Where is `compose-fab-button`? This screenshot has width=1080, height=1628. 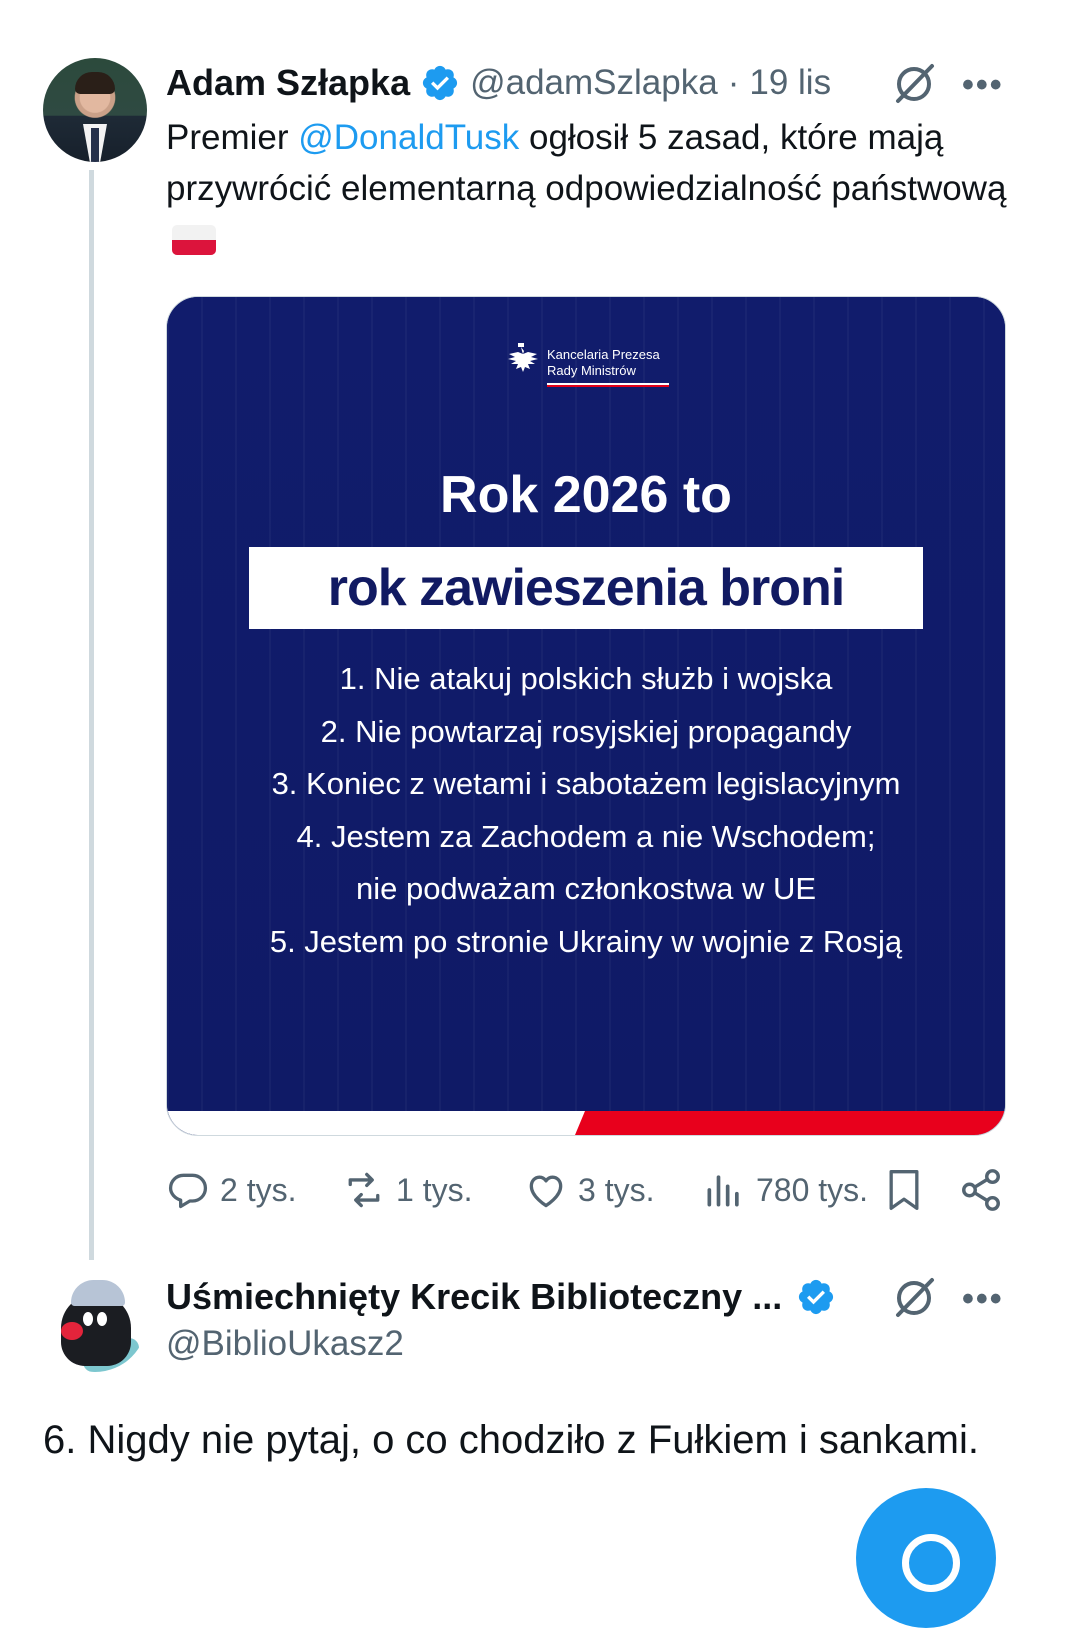
compose-fab-button is located at coordinates (926, 1558).